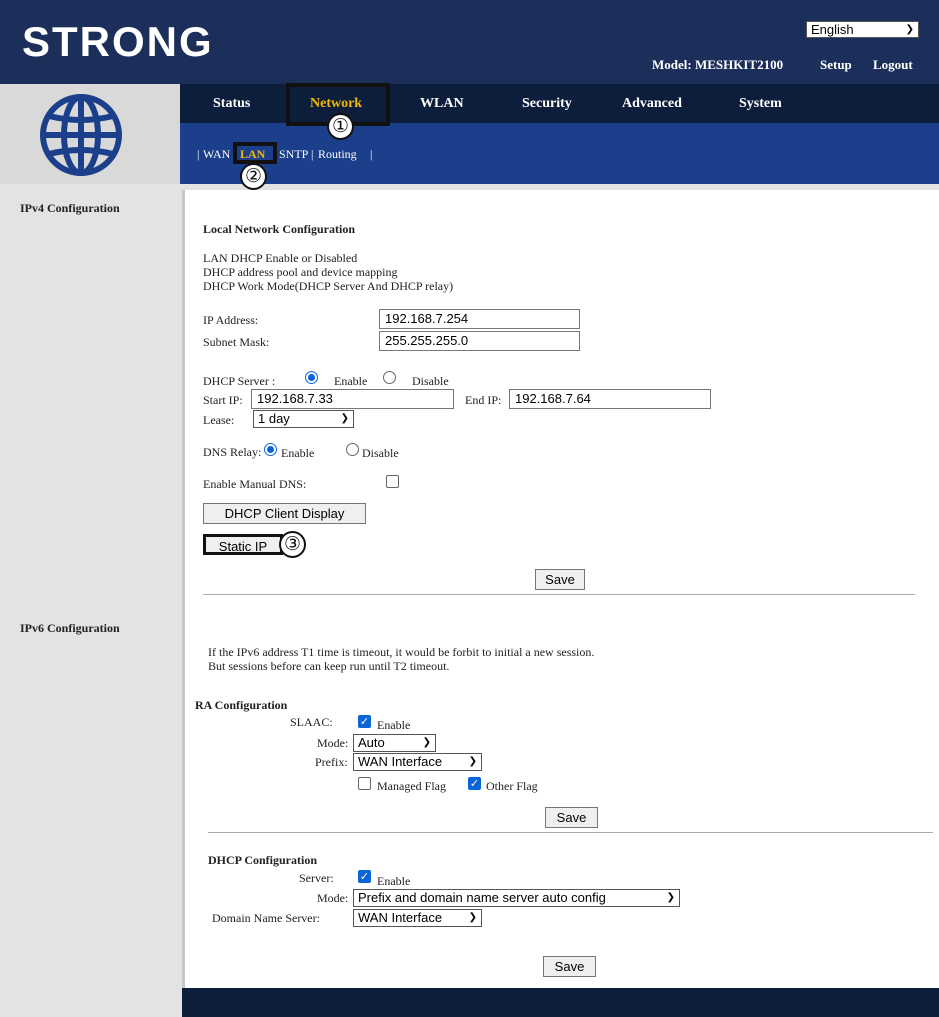  Describe the element at coordinates (512, 786) in the screenshot. I see `other-flag-label: Other Flag` at that location.